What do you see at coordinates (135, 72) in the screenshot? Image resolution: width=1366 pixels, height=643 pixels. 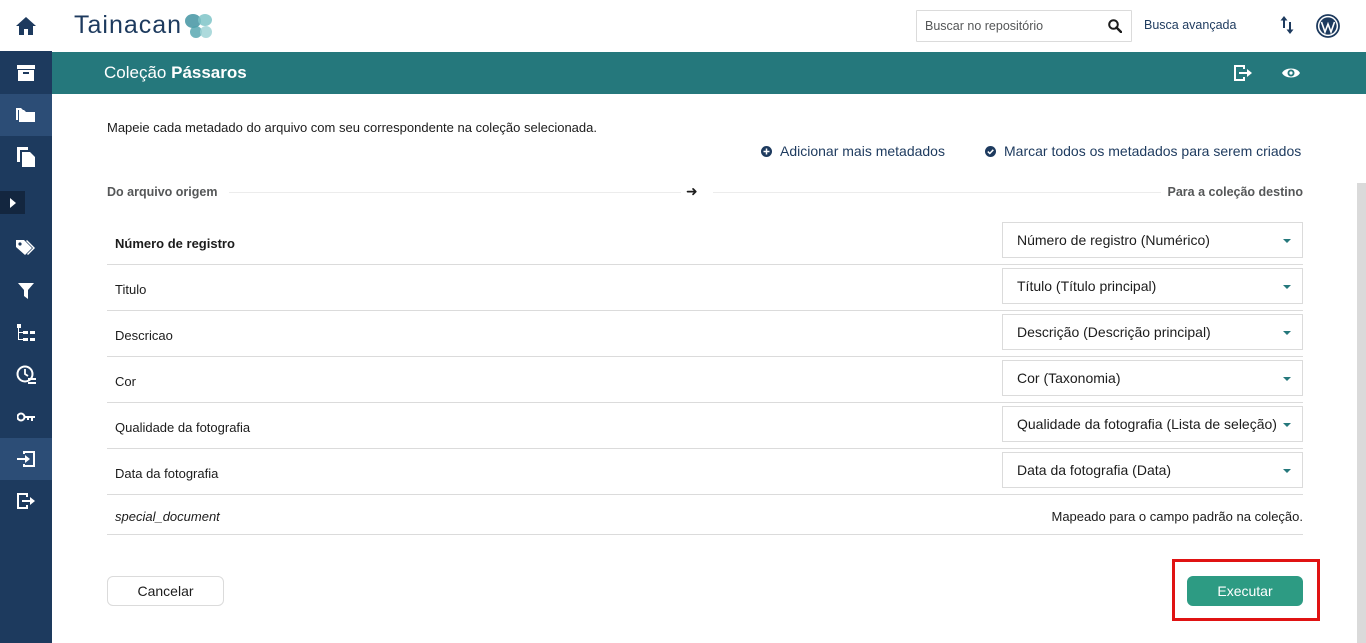 I see `title-prefix: Coleção` at bounding box center [135, 72].